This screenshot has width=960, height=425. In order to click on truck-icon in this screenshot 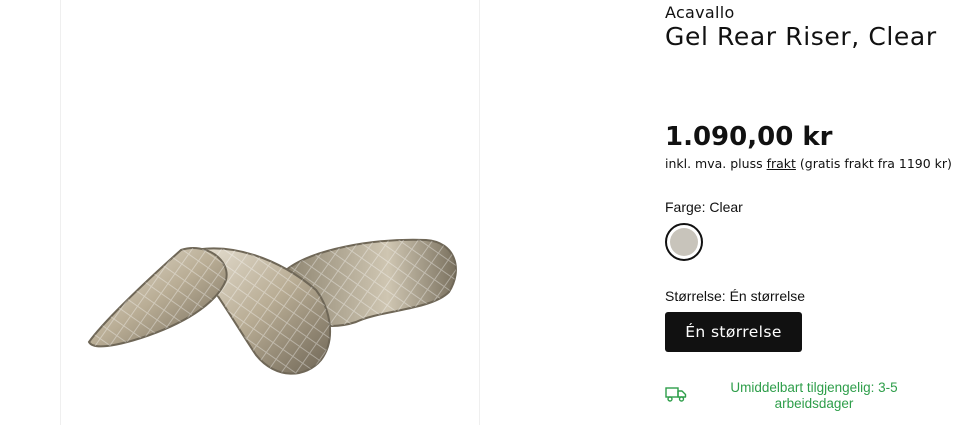, I will do `click(676, 394)`.